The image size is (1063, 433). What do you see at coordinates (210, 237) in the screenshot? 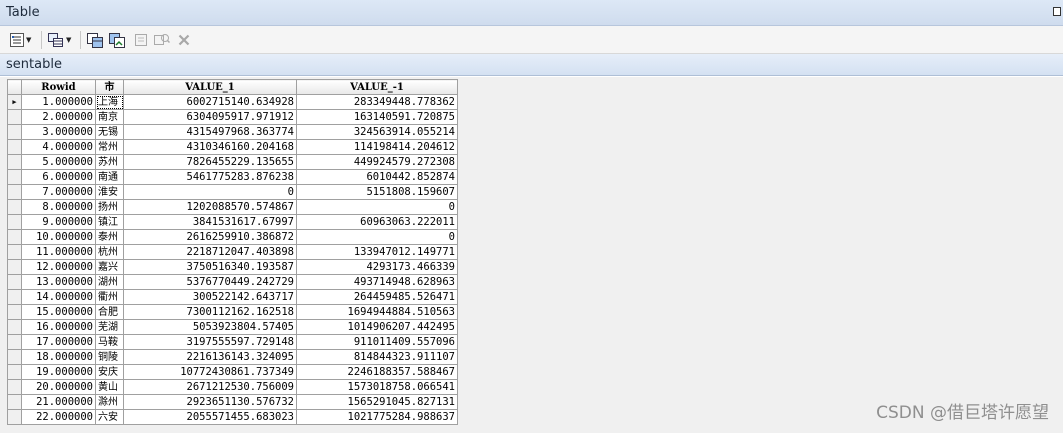
I see `cell-value-1: 2616259910.386872` at bounding box center [210, 237].